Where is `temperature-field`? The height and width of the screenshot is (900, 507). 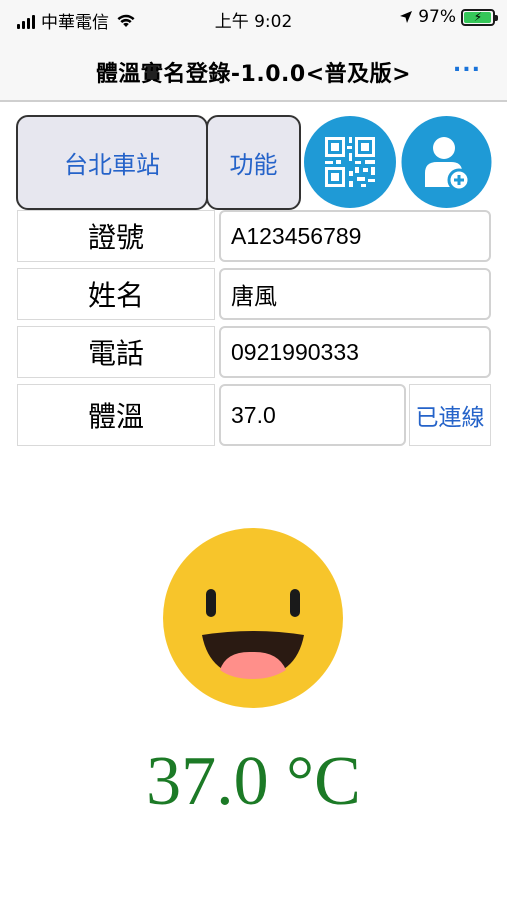
temperature-field is located at coordinates (312, 415).